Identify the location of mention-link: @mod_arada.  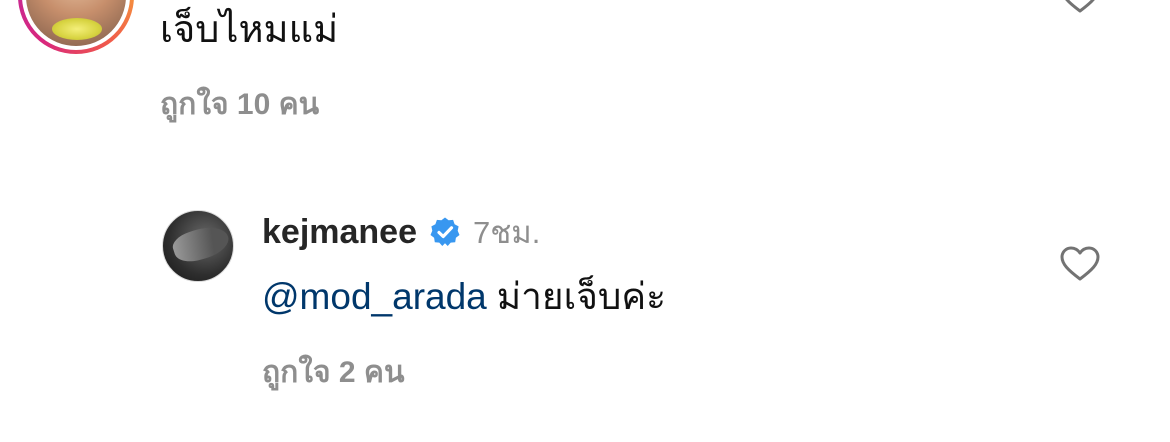
(374, 296).